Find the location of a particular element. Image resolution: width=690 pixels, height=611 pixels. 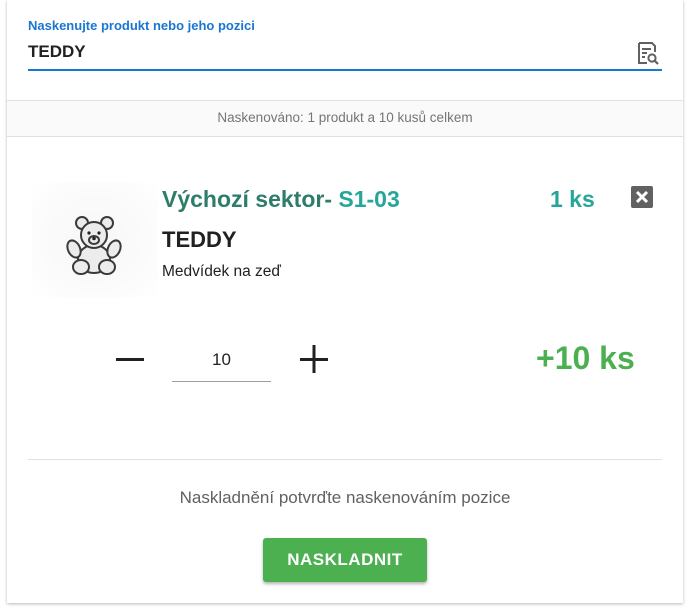

quantity-delta: +10 ks is located at coordinates (585, 358).